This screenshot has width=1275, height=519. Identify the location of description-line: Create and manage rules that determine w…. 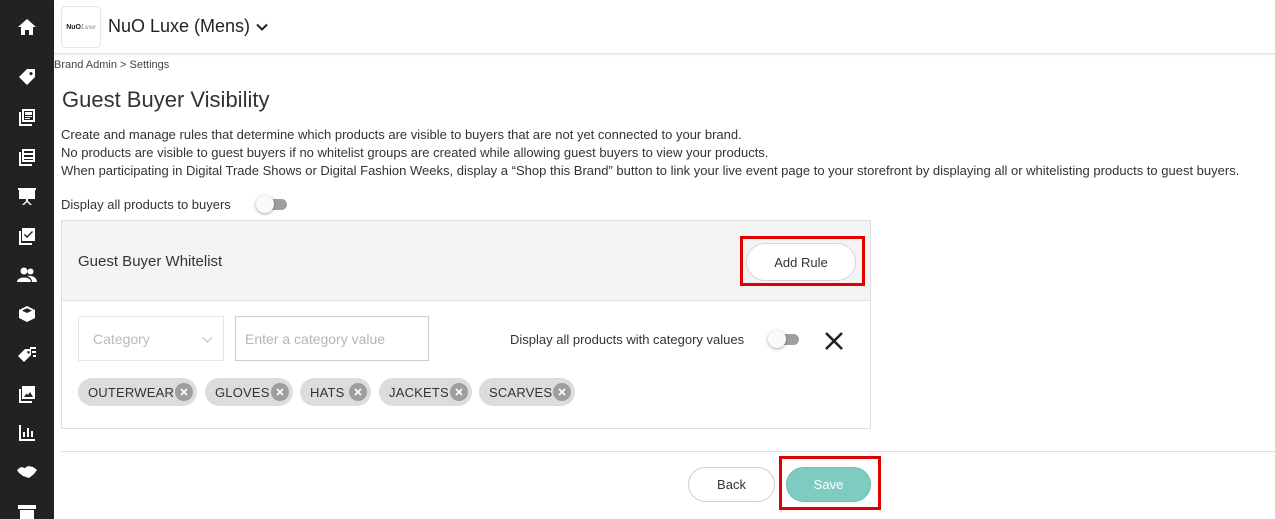
(401, 134).